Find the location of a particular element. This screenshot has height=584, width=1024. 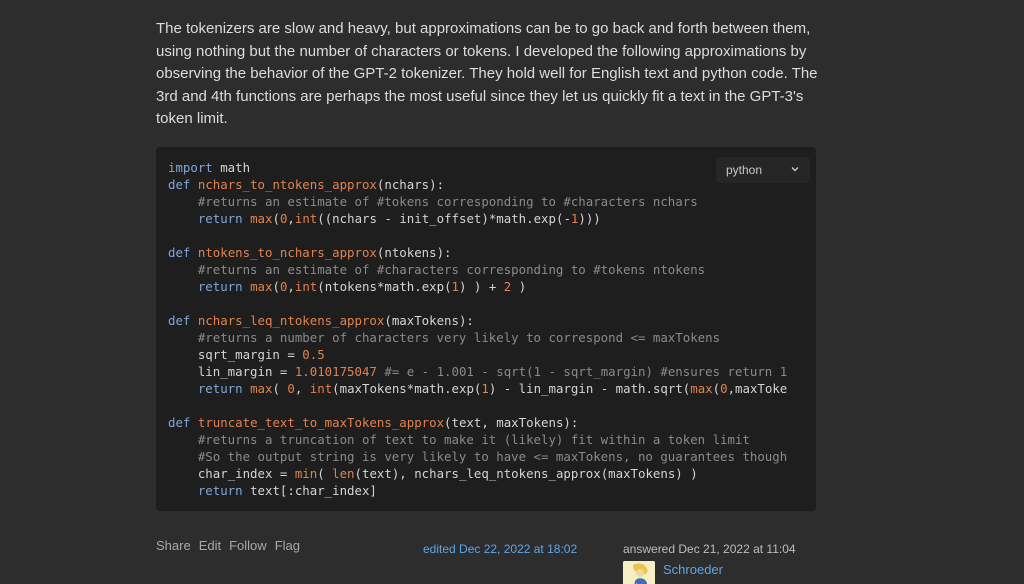

user-avatar-icon is located at coordinates (639, 572).